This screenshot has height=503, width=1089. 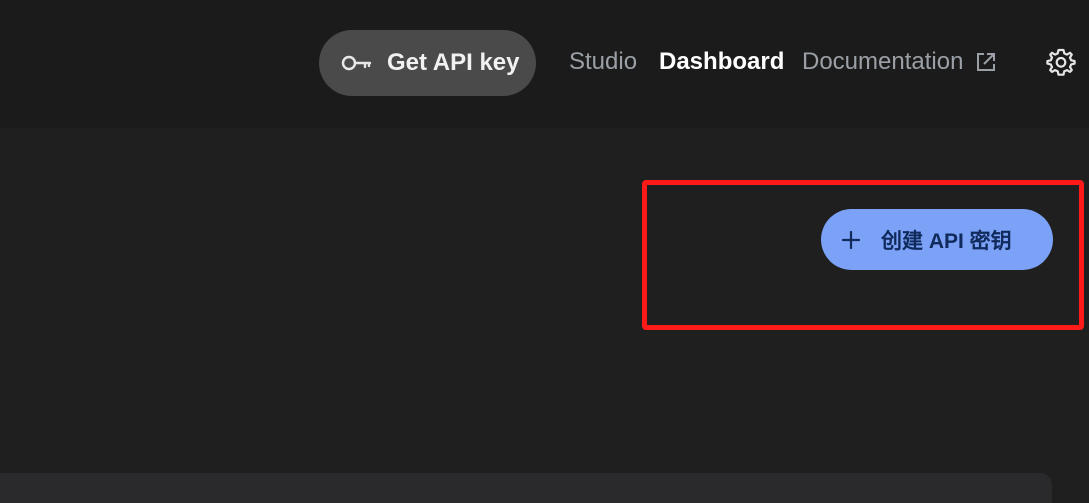 I want to click on get-api-key-button: Get API key, so click(x=427, y=63).